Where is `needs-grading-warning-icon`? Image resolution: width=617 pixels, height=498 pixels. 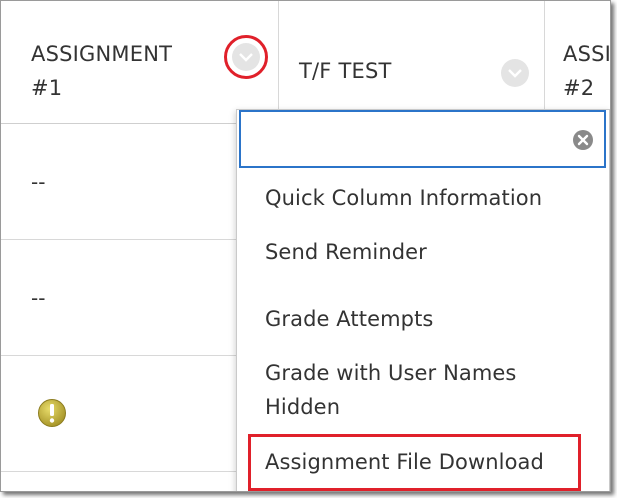
needs-grading-warning-icon is located at coordinates (52, 413).